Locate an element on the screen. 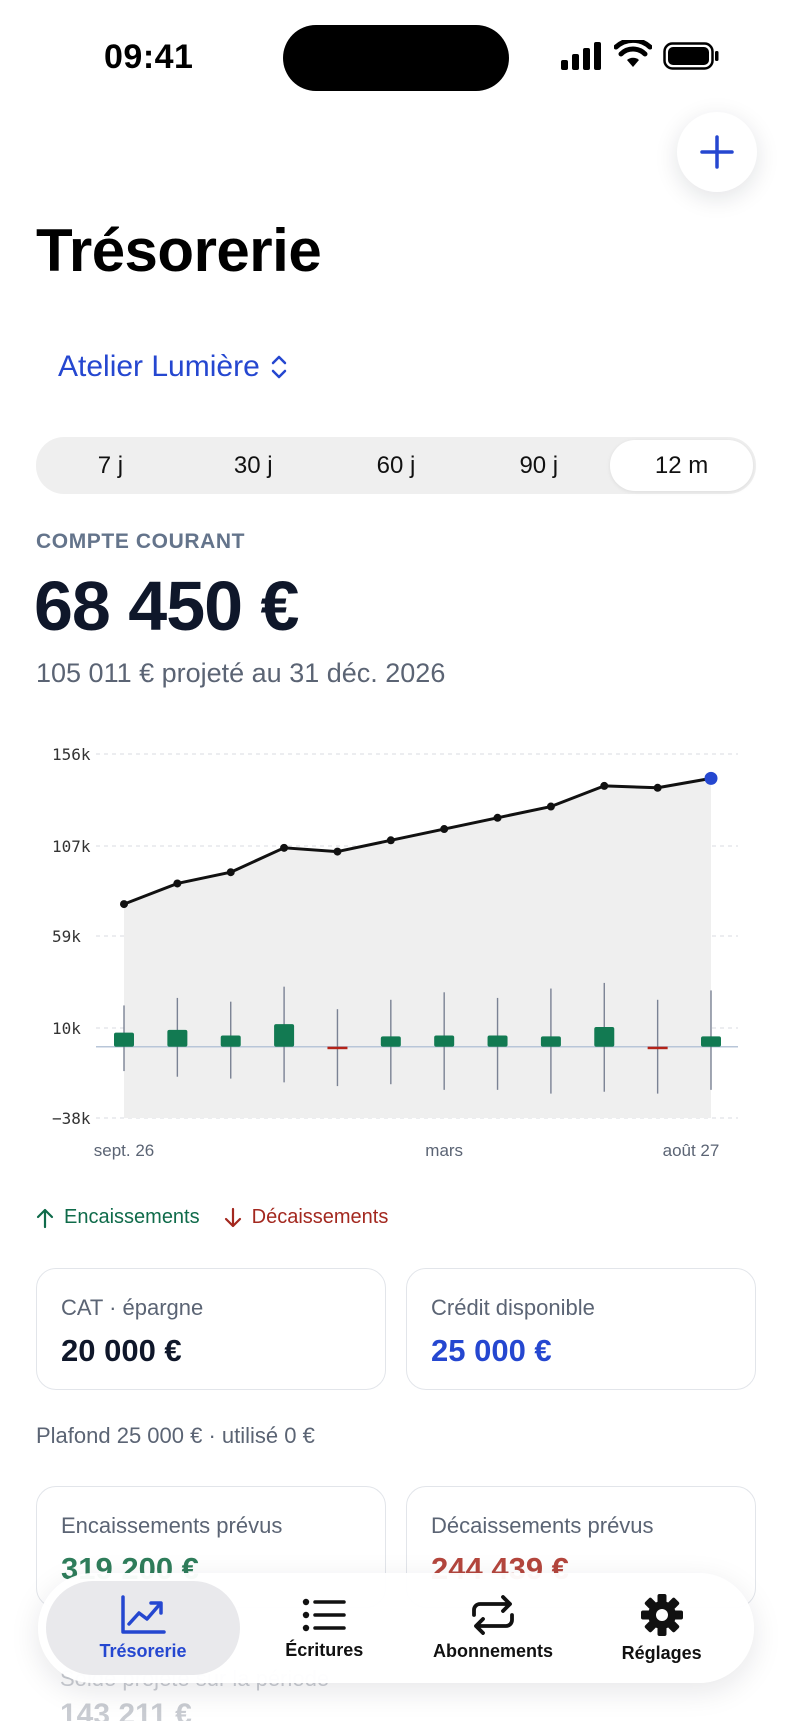  savings-value: 20 000 € is located at coordinates (121, 1350).